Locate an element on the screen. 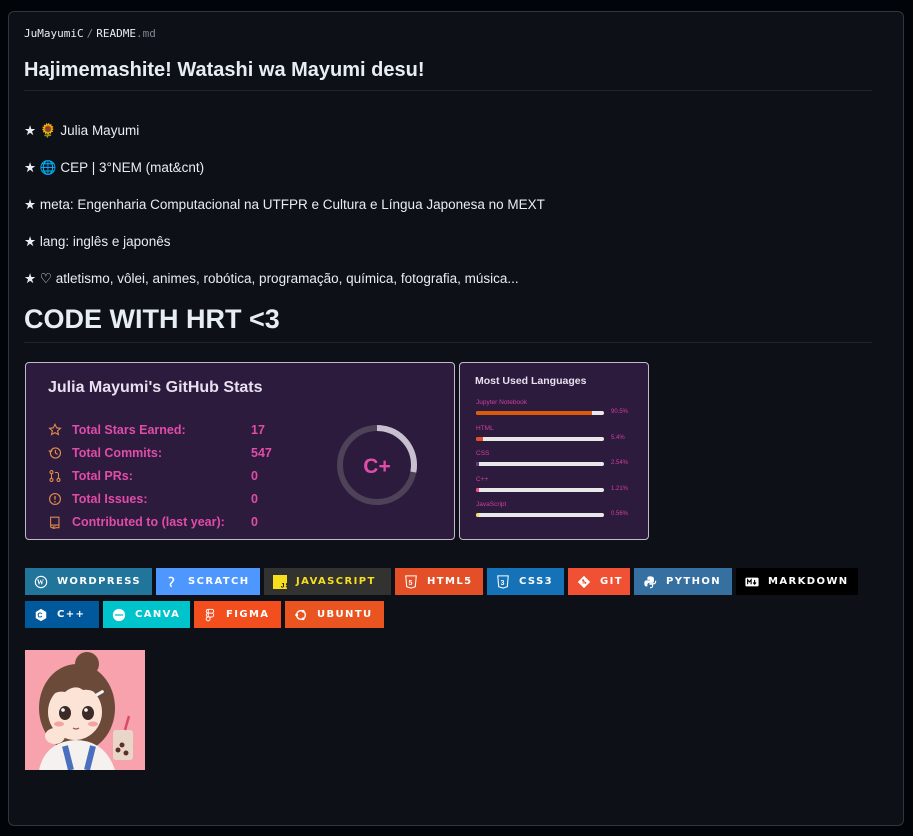  intro-line-name: ★ 🌻 Julia Mayumi is located at coordinates (81, 131).